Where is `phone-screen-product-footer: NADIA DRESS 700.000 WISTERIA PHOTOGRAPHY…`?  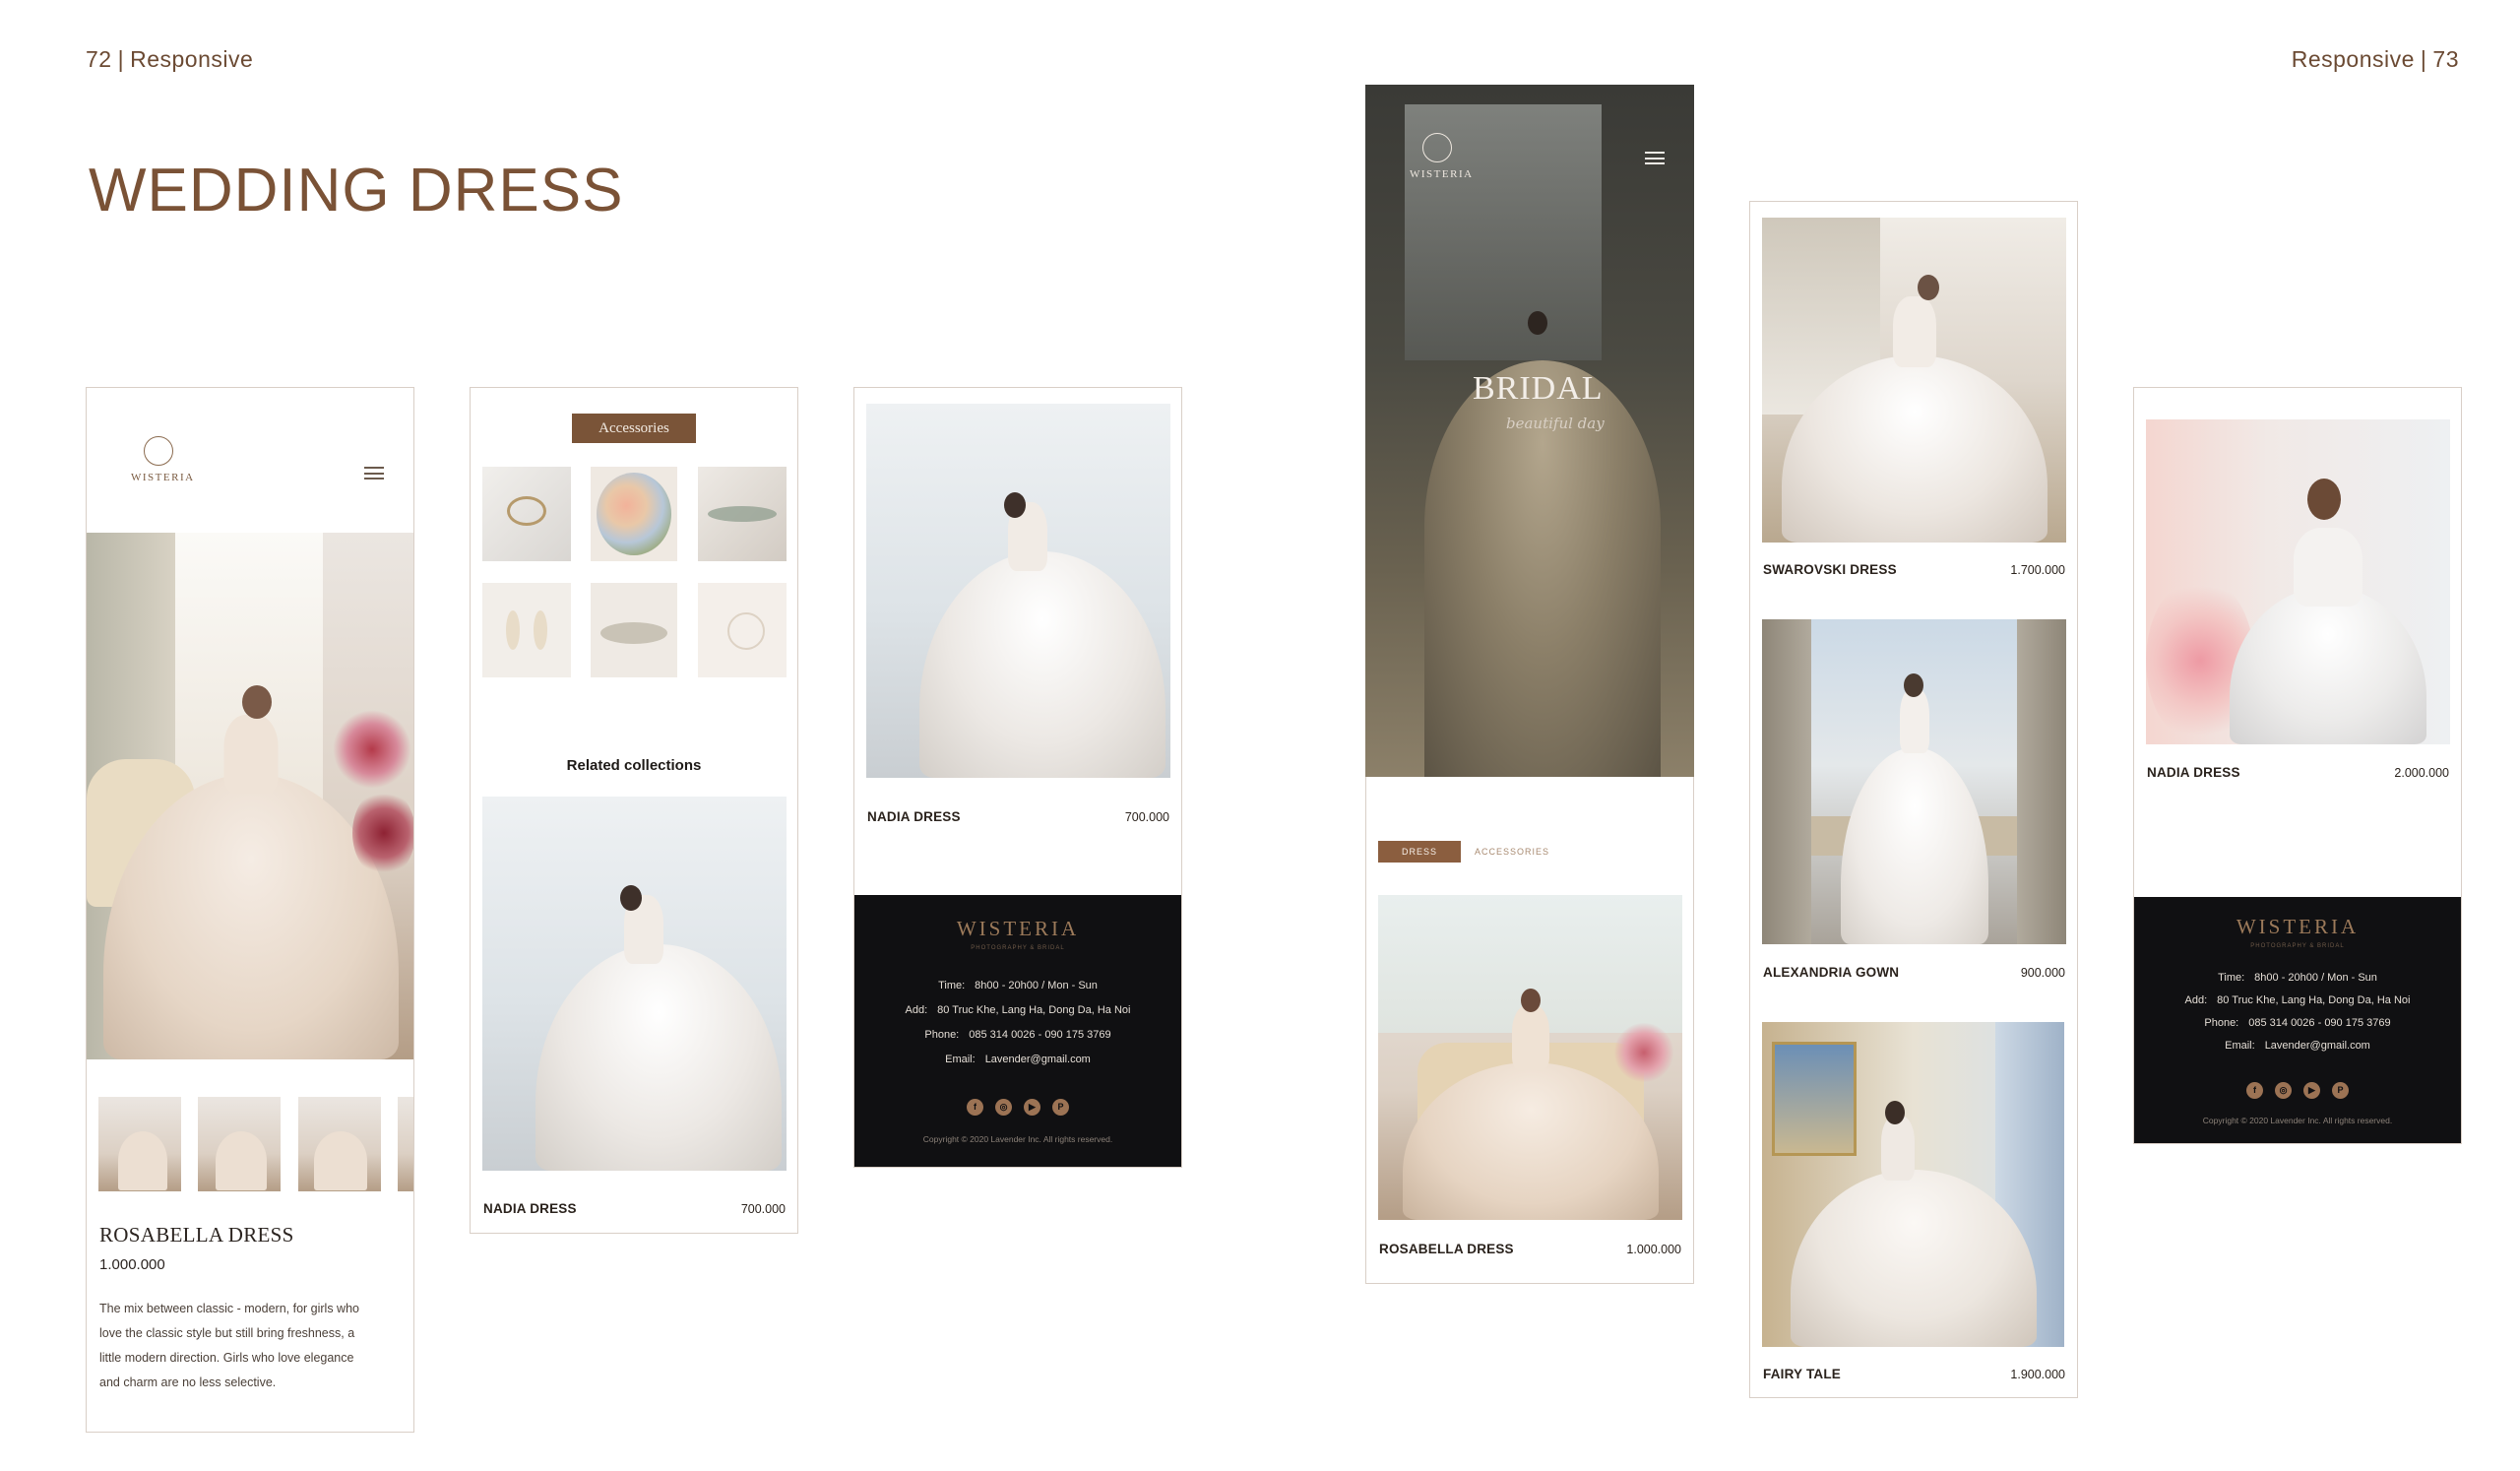
phone-screen-product-footer: NADIA DRESS 700.000 WISTERIA PHOTOGRAPHY… is located at coordinates (1017, 777).